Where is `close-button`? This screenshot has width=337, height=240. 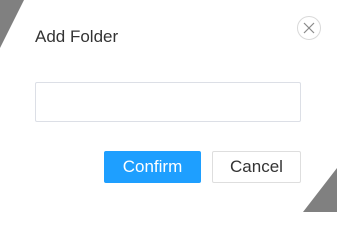
close-button is located at coordinates (309, 28).